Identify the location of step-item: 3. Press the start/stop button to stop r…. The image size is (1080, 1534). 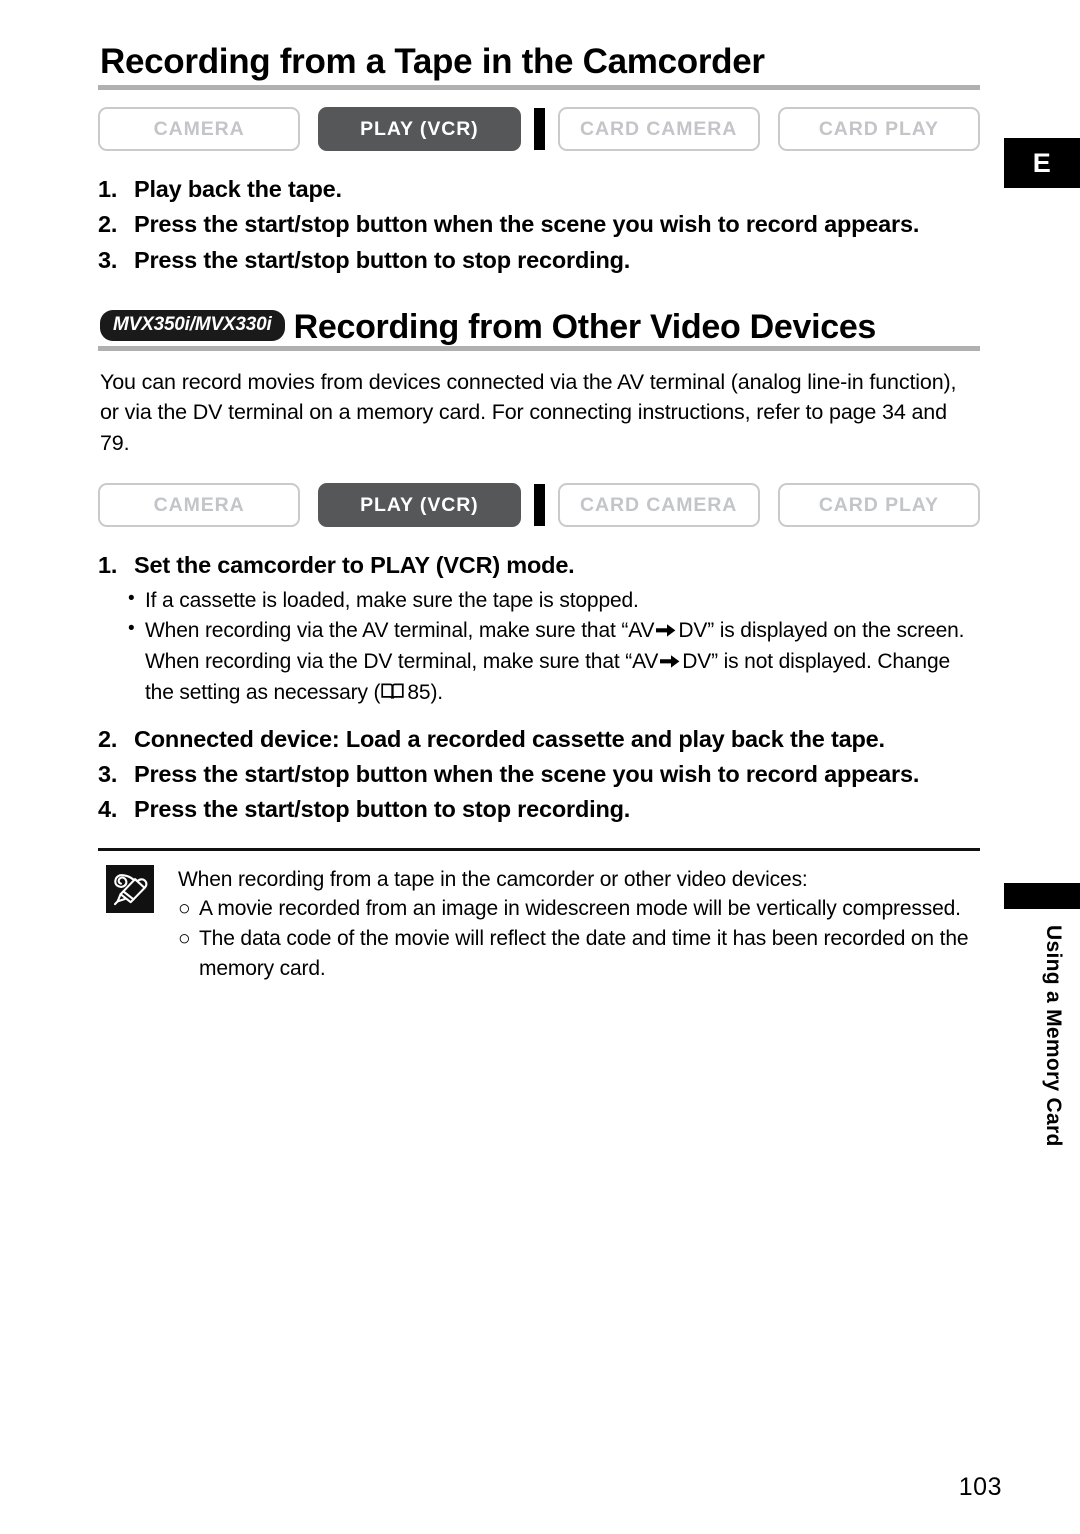
(539, 260).